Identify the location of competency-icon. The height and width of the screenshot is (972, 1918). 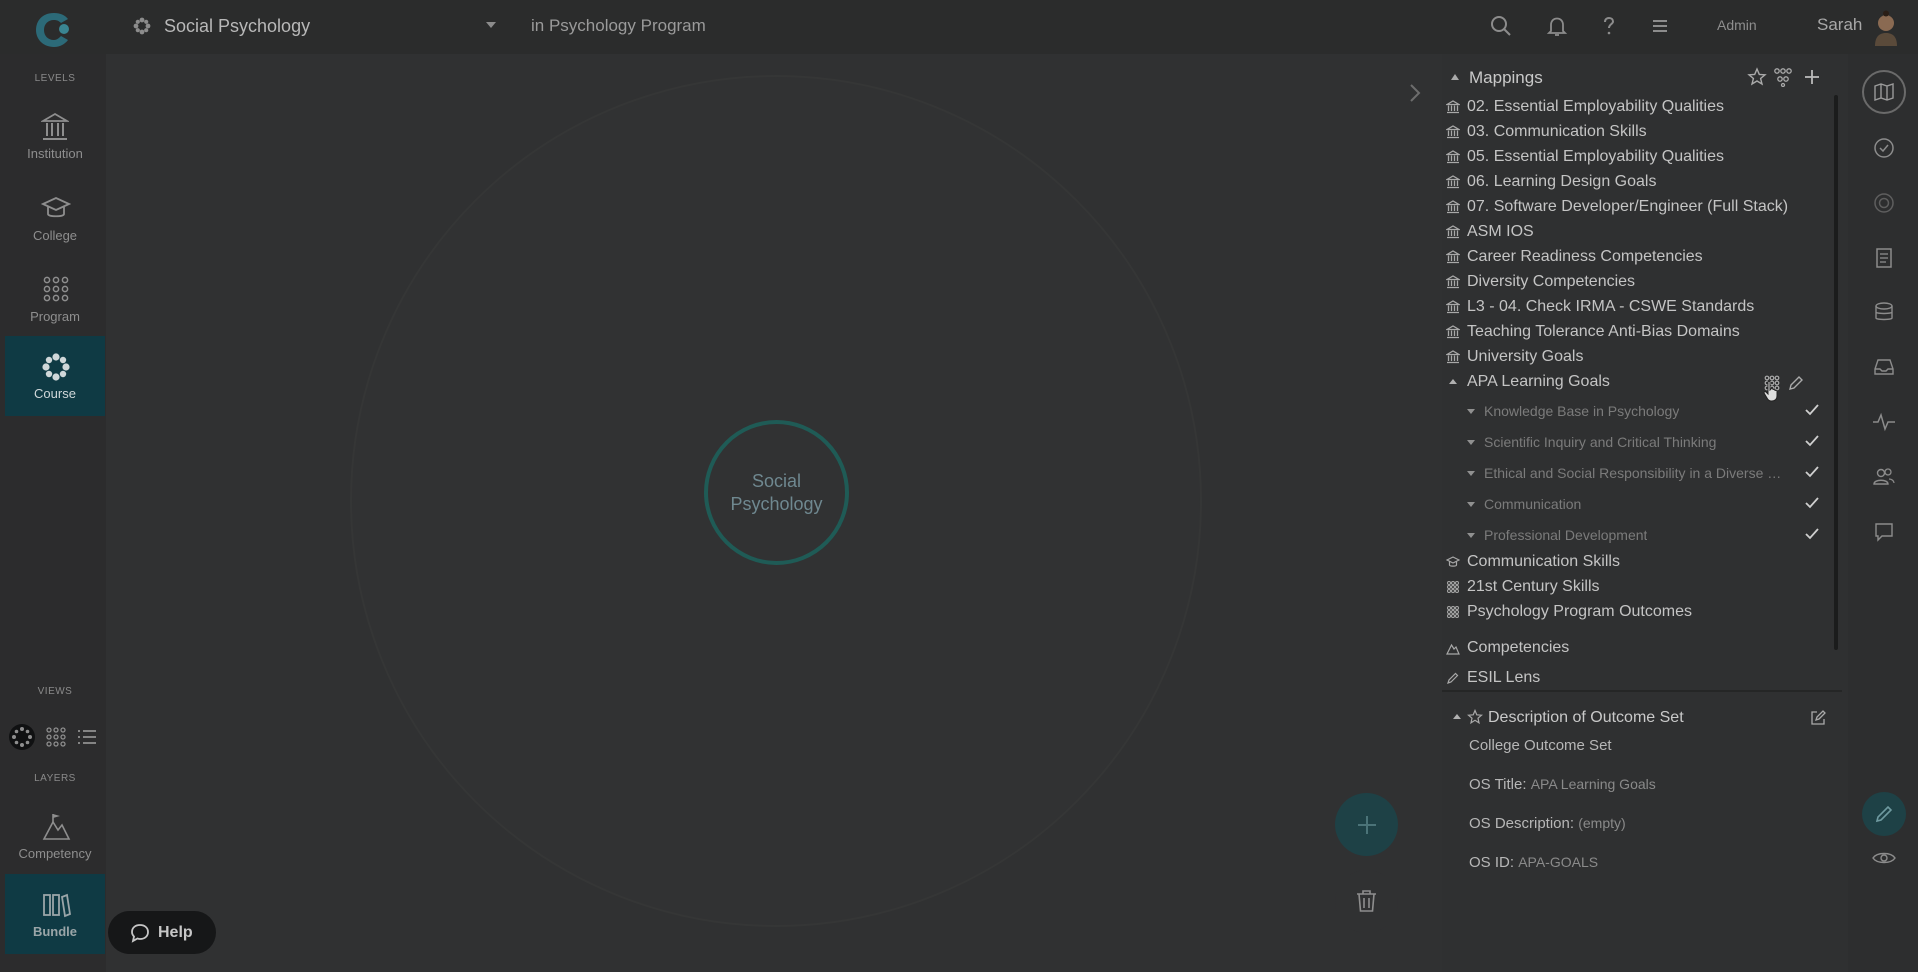
(56, 827).